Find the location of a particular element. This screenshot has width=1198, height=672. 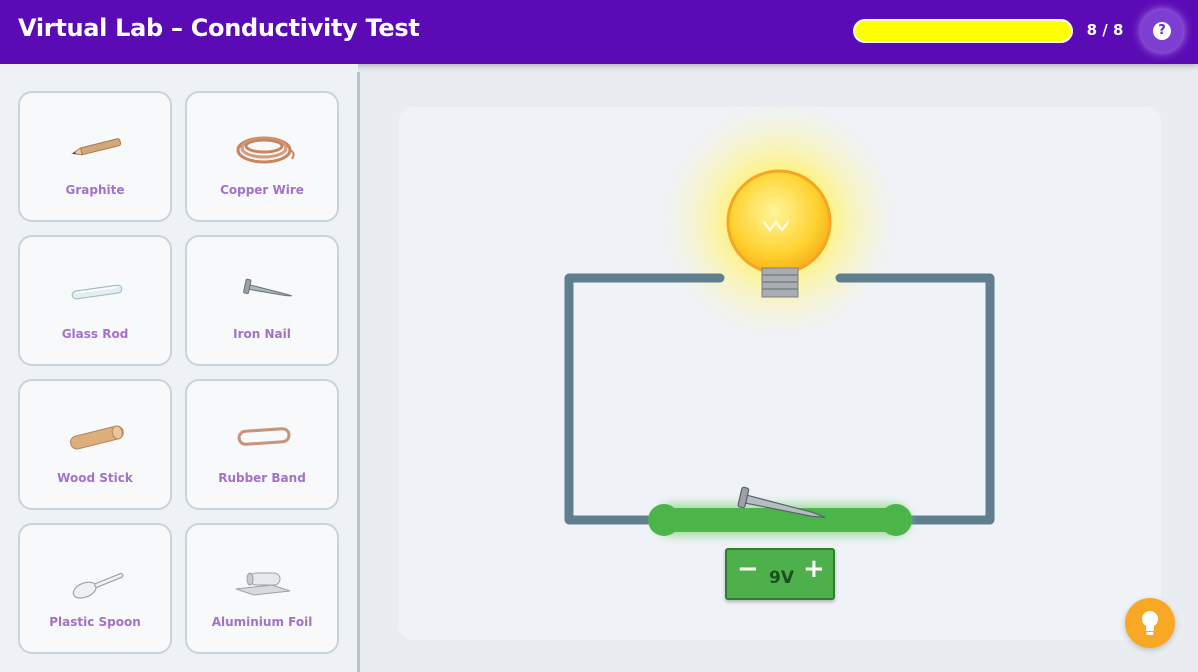

battery: − 9V + is located at coordinates (780, 574).